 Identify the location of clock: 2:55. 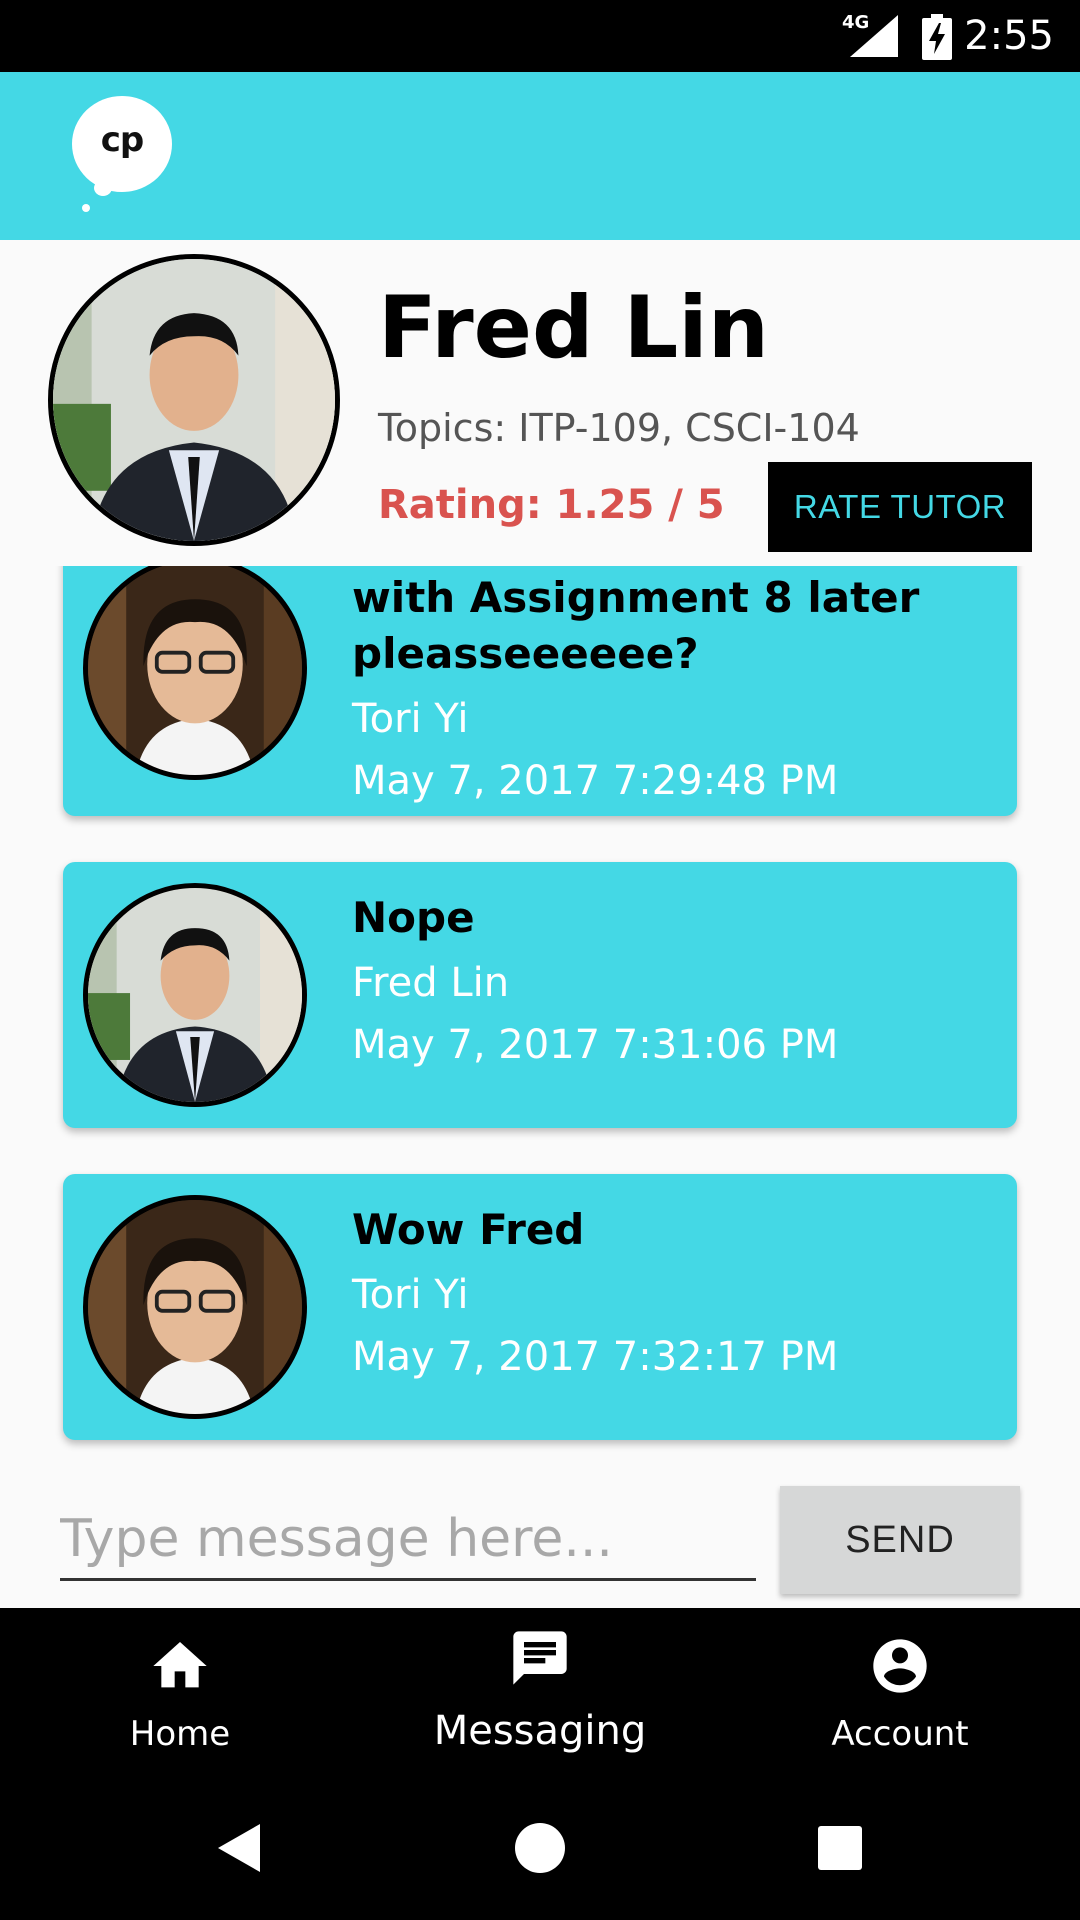
(1009, 36).